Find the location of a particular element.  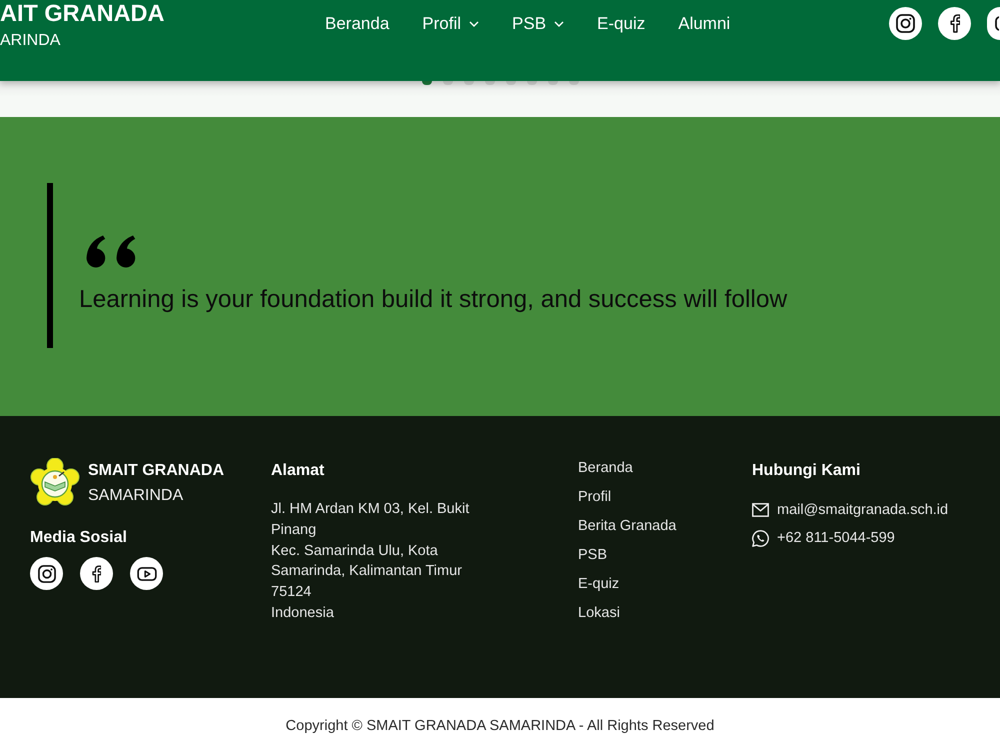

nav-link: Beranda is located at coordinates (357, 24).